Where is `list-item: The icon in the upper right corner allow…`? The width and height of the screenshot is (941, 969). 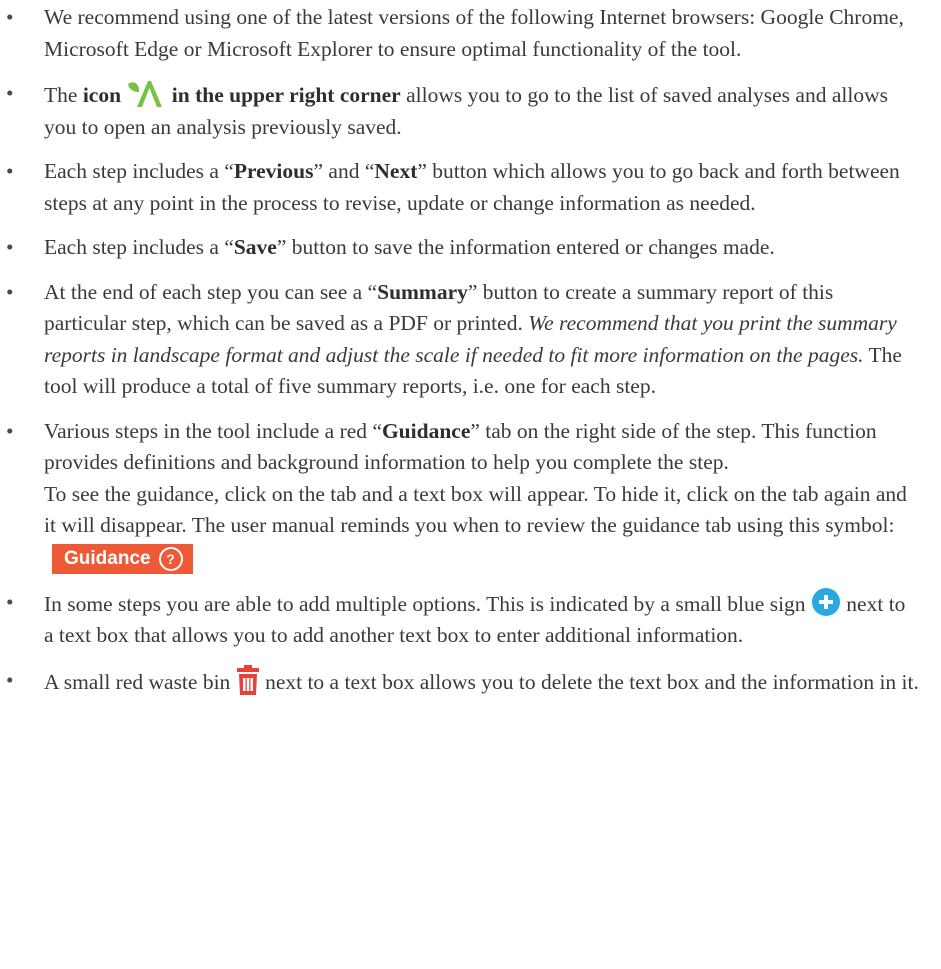
list-item: The icon in the upper right corner allow… is located at coordinates (460, 110).